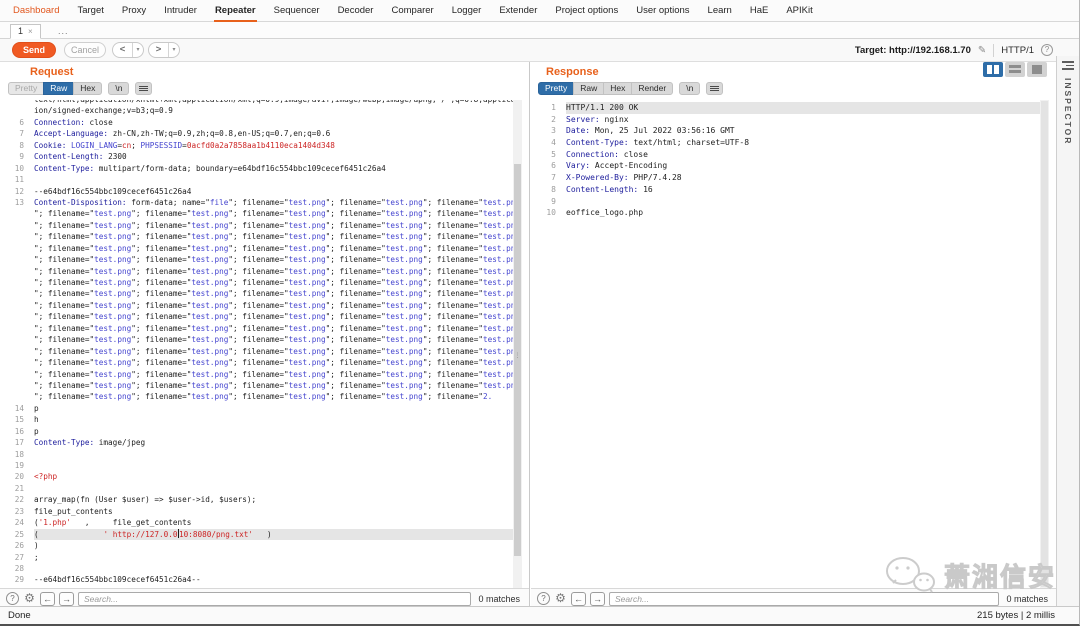 The height and width of the screenshot is (626, 1080). What do you see at coordinates (264, 110) in the screenshot?
I see `code-line: ion/signed-exchange;v=b3;q=0.9` at bounding box center [264, 110].